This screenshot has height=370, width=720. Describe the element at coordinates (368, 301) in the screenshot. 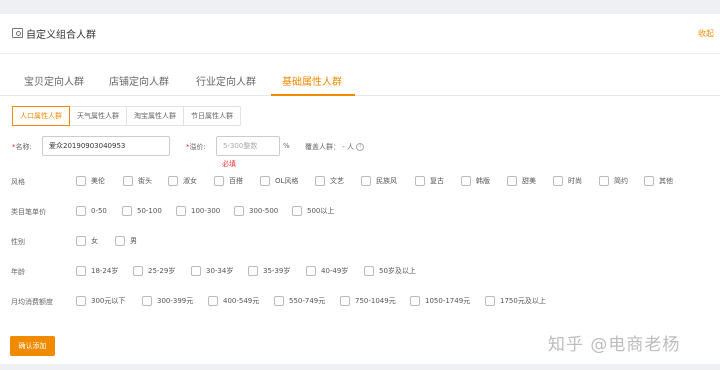

I see `option-checkbox: 750-1049元` at that location.